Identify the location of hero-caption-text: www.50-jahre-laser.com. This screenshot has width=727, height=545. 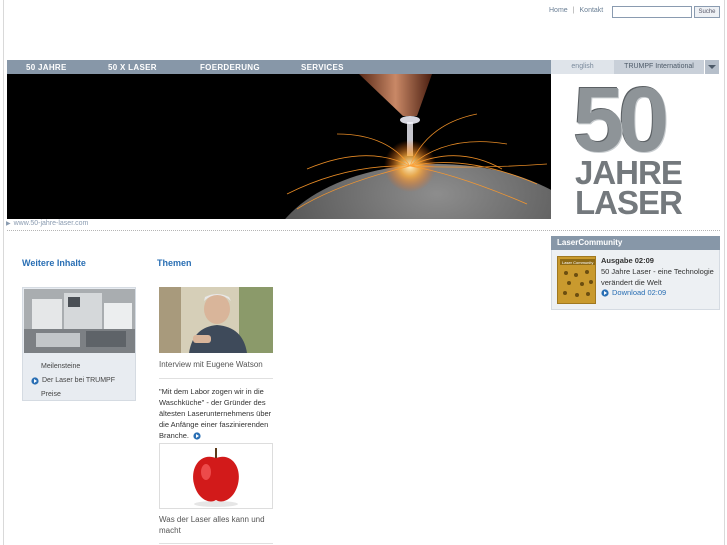
(51, 223).